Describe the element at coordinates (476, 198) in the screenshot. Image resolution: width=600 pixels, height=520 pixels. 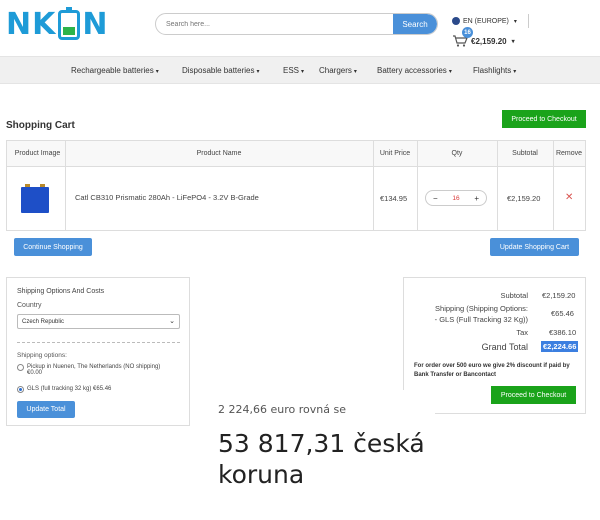
I see `qty-increase-button: +` at that location.